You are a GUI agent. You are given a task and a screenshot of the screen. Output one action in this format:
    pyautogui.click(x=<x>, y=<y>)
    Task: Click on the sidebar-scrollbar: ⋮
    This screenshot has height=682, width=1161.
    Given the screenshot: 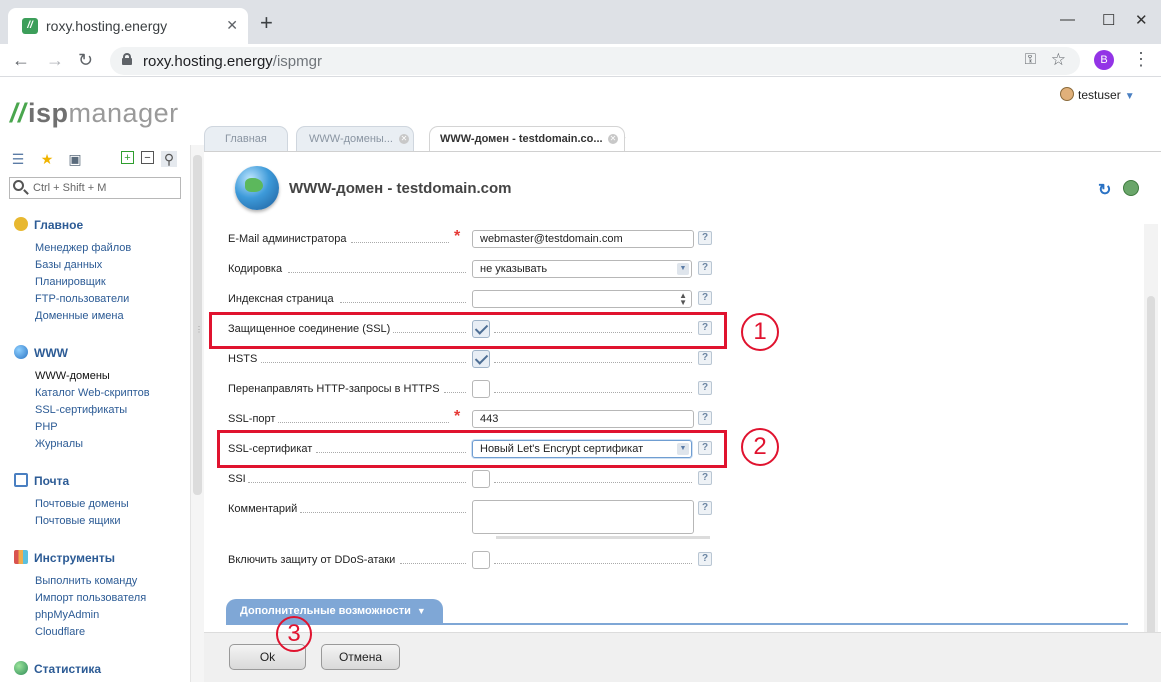 What is the action you would take?
    pyautogui.click(x=197, y=413)
    